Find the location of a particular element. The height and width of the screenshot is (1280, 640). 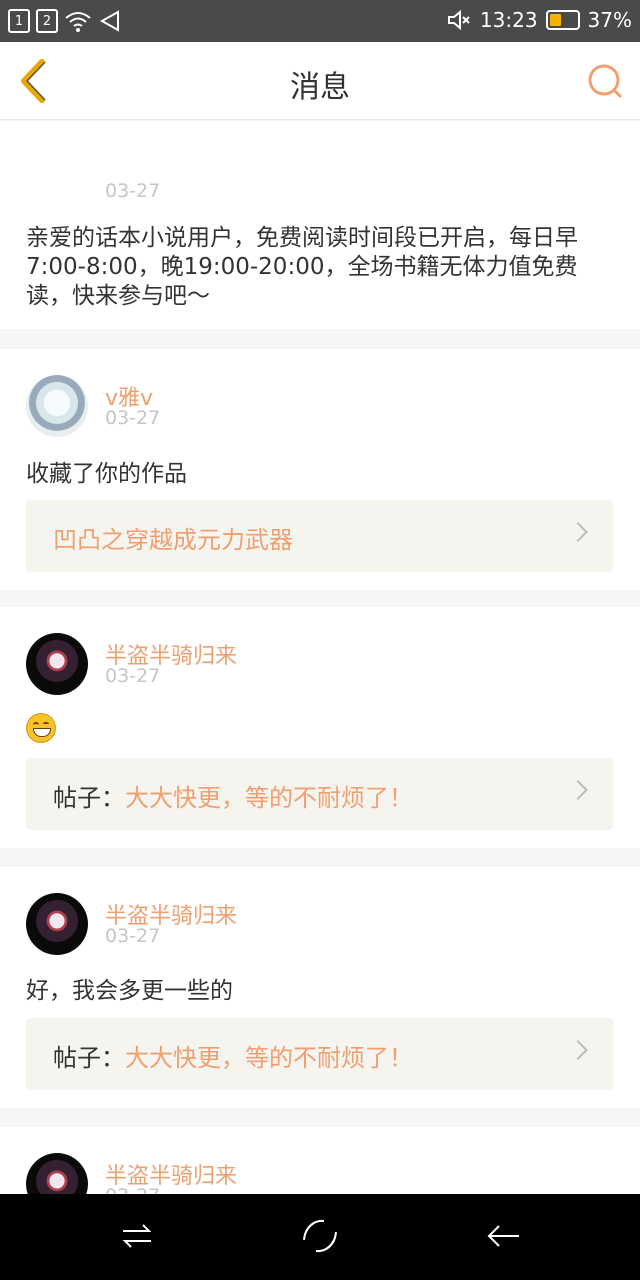

search-icon is located at coordinates (605, 81).